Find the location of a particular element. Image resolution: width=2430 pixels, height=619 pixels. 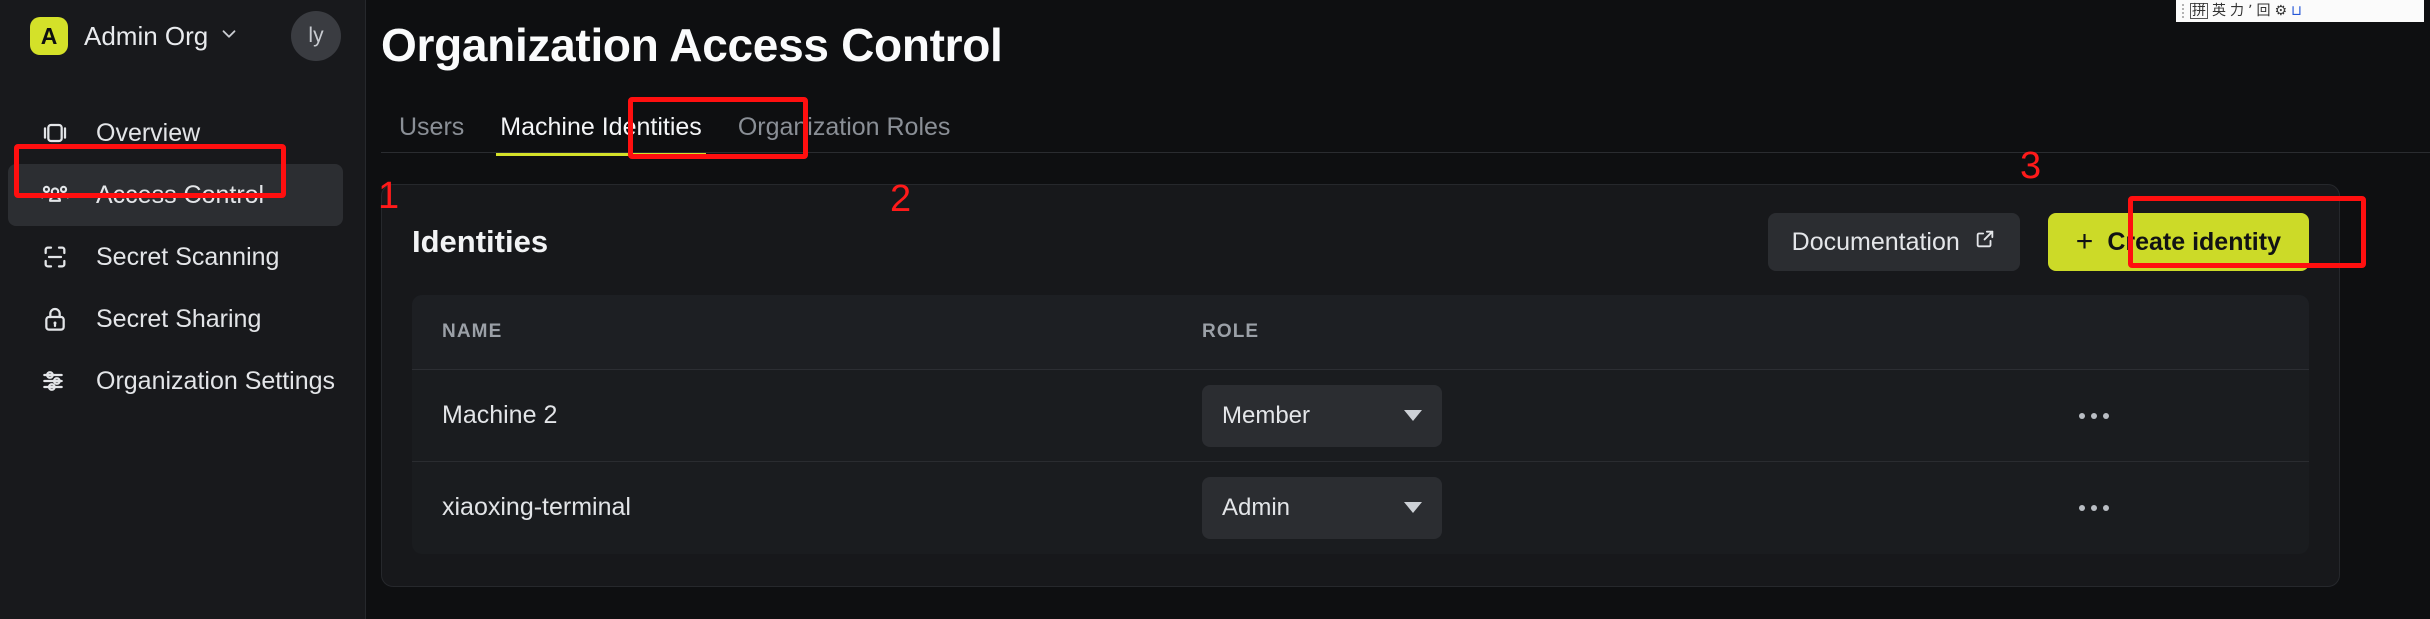

punctuation-icon: ʼ is located at coordinates (2250, 11).